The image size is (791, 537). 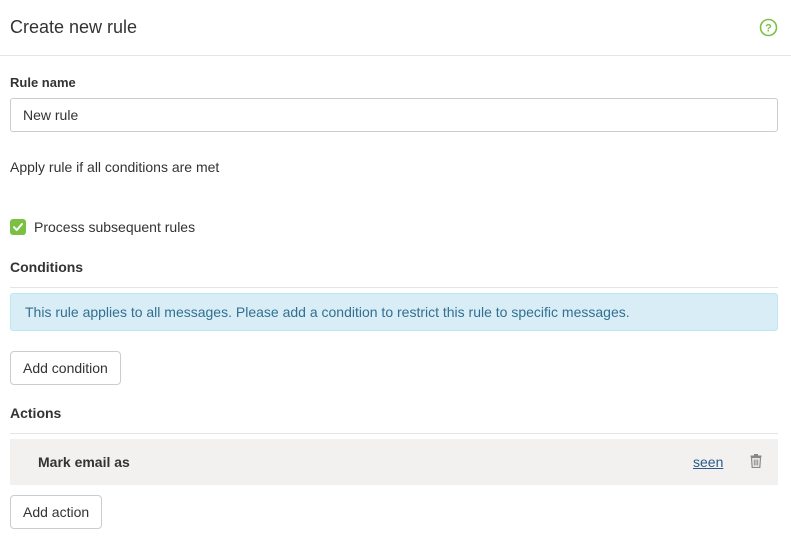 I want to click on rule-name-input, so click(x=394, y=115).